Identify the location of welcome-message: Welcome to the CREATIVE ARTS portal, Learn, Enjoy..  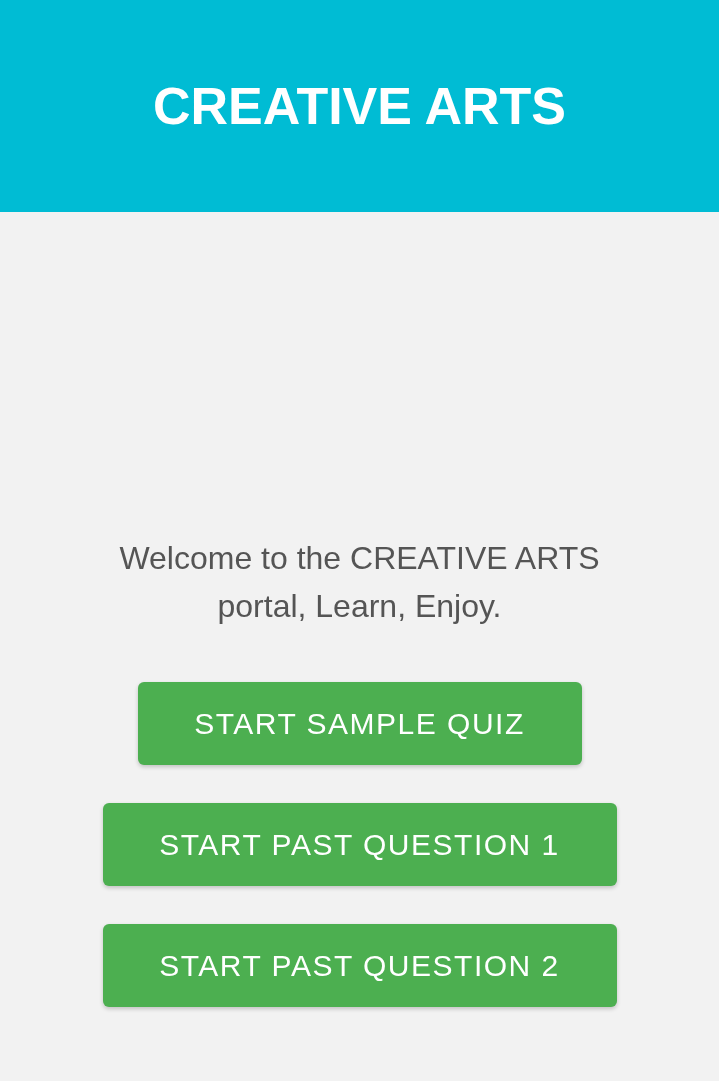
(359, 582).